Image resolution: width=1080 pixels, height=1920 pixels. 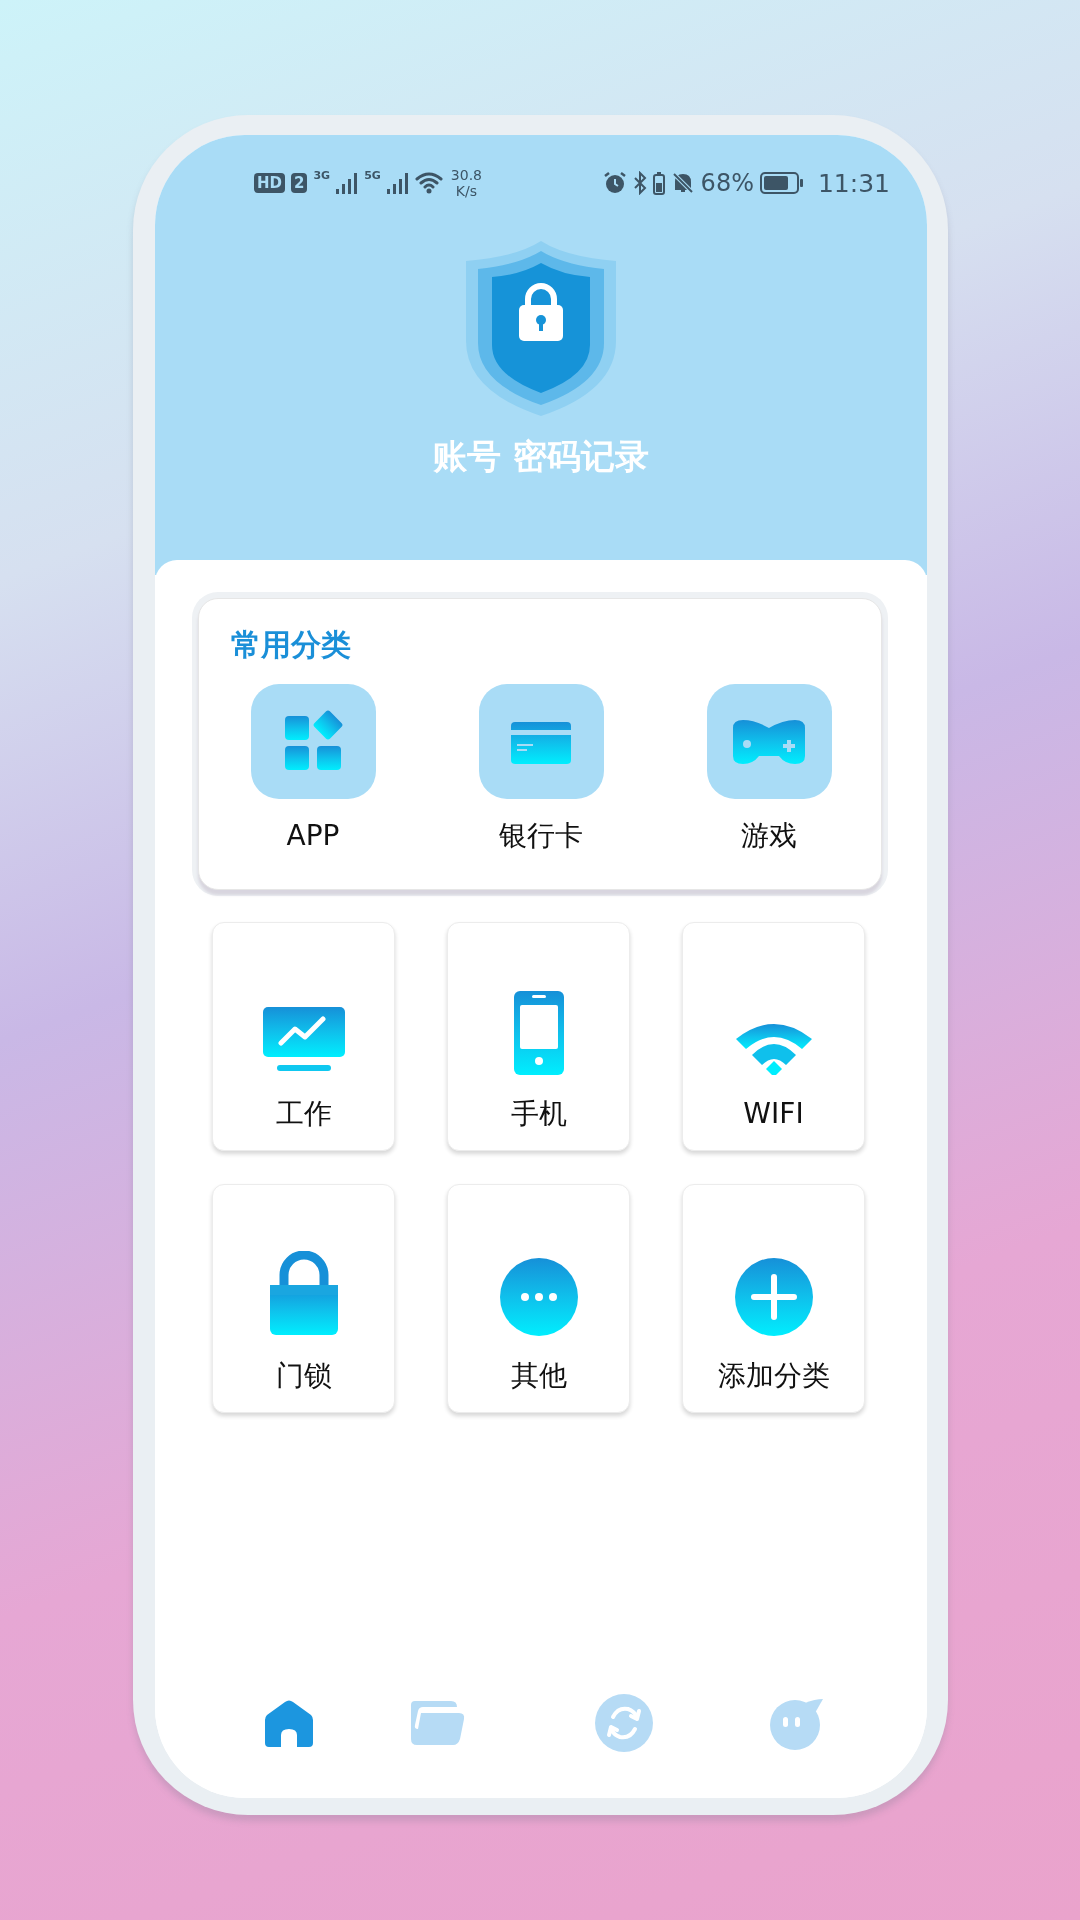 I want to click on category-label: 其他, so click(x=538, y=1376).